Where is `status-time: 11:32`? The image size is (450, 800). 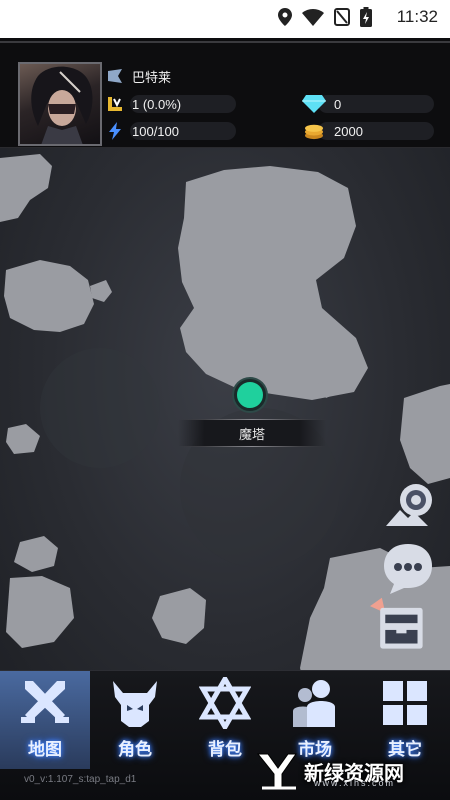 status-time: 11:32 is located at coordinates (417, 16).